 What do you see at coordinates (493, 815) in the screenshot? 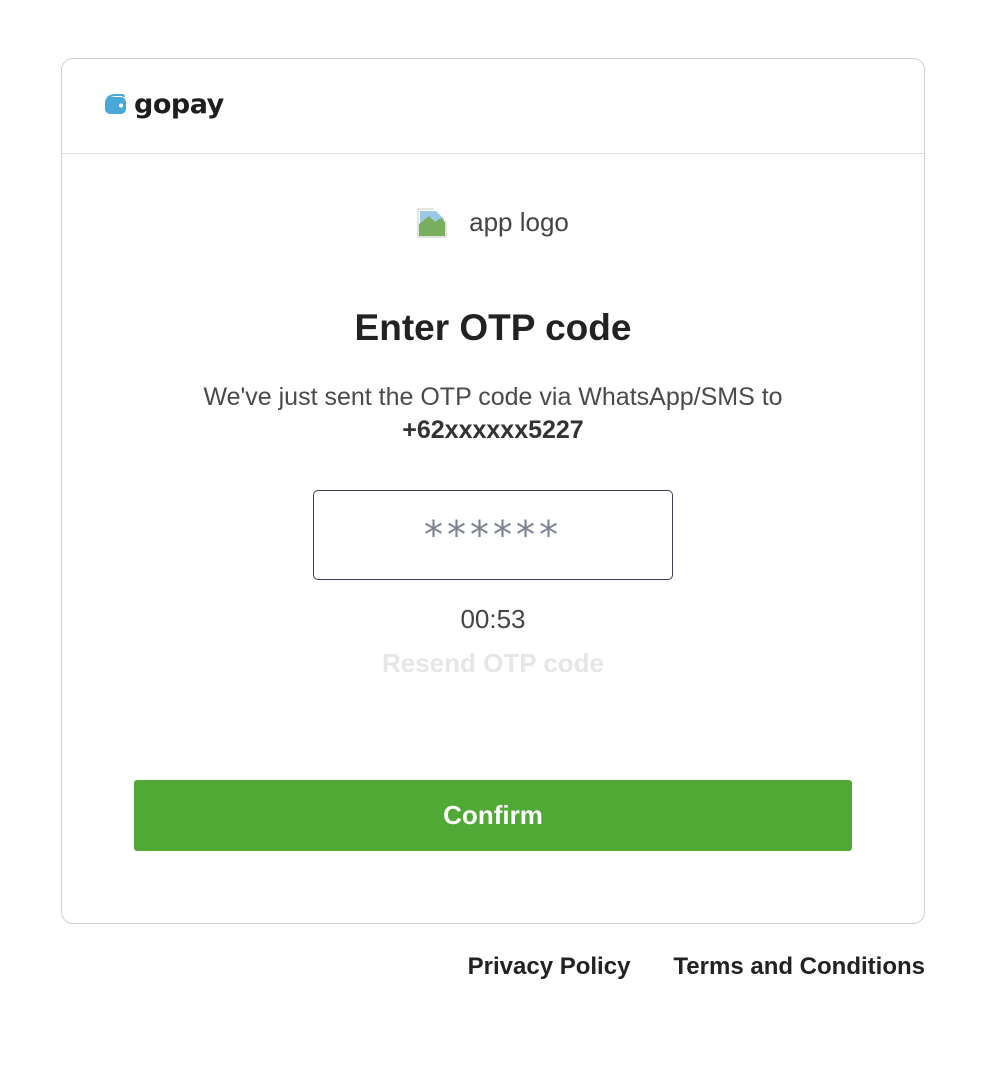
I see `confirm-button: Confirm` at bounding box center [493, 815].